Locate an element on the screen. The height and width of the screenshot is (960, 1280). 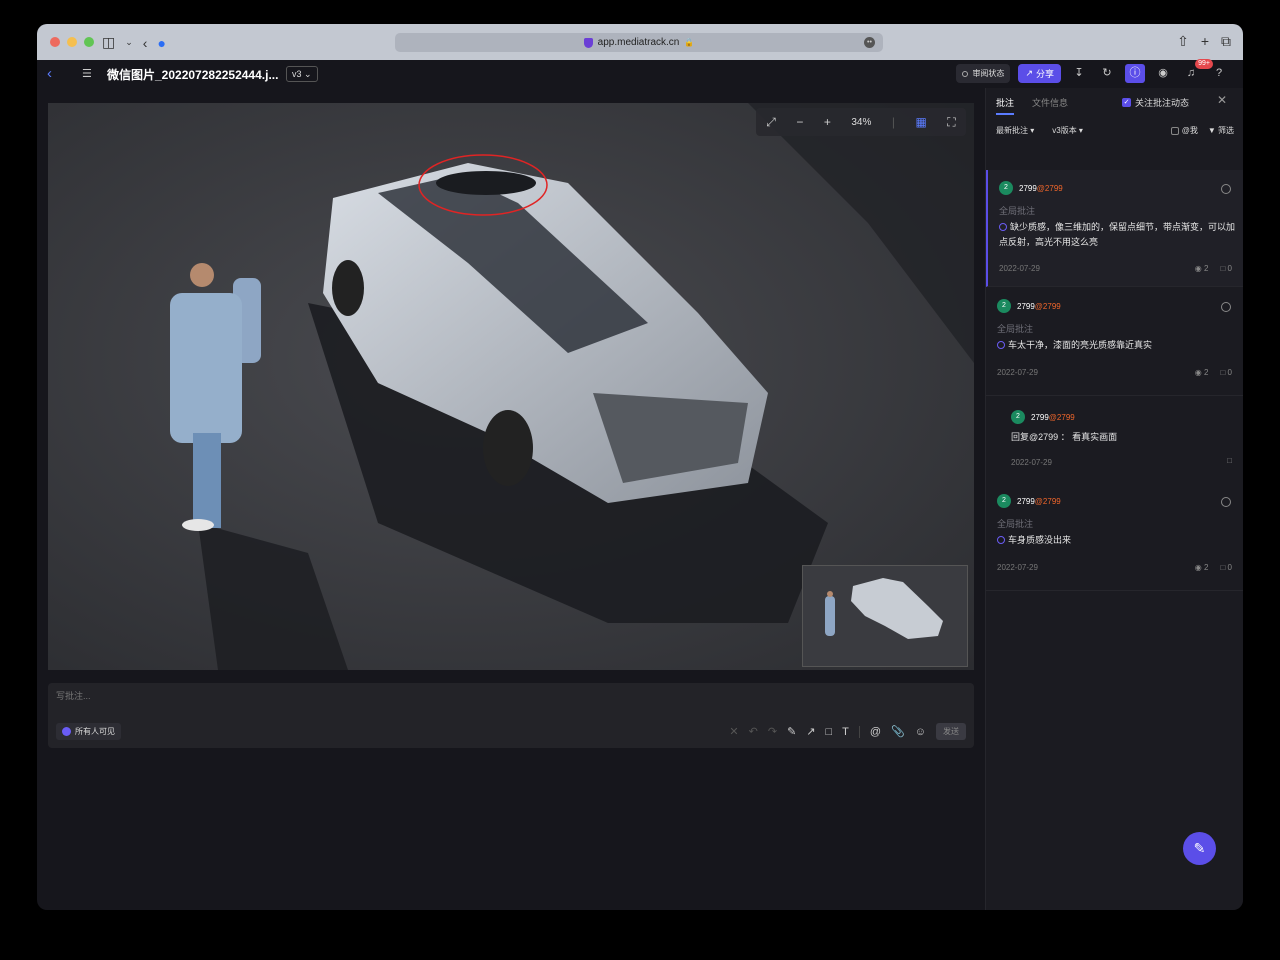
info-icon: ⓘ is located at coordinates (1135, 73).